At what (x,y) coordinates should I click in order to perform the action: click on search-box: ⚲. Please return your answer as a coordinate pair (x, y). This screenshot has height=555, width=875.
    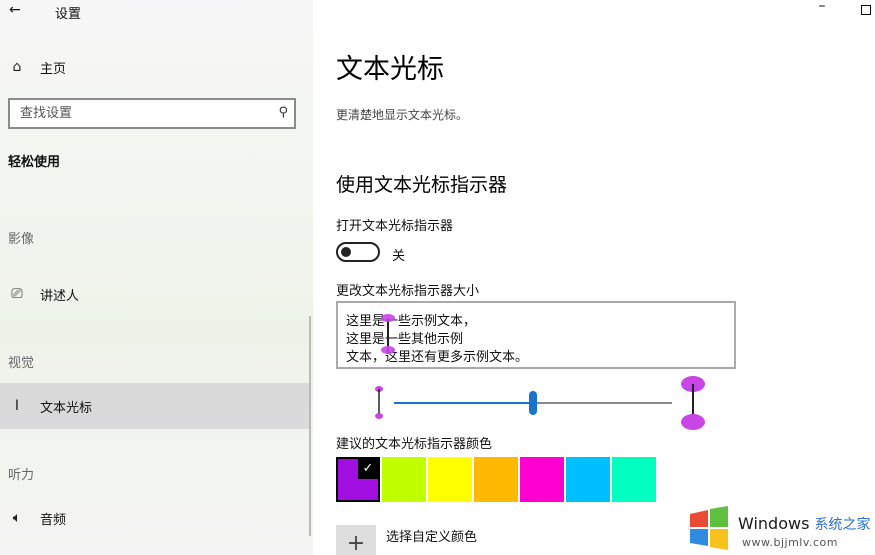
    Looking at the image, I should click on (152, 113).